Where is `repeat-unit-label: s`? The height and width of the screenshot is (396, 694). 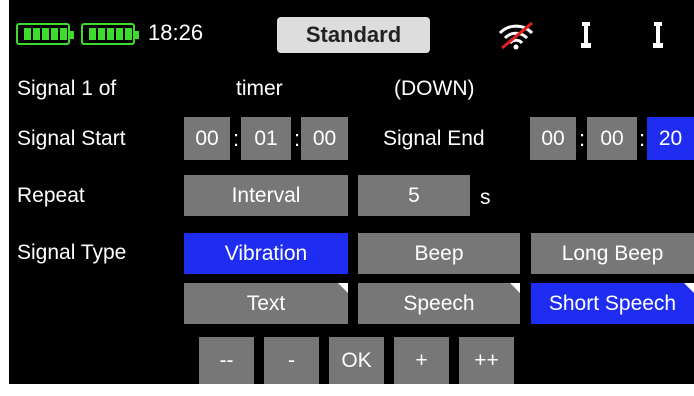
repeat-unit-label: s is located at coordinates (485, 197).